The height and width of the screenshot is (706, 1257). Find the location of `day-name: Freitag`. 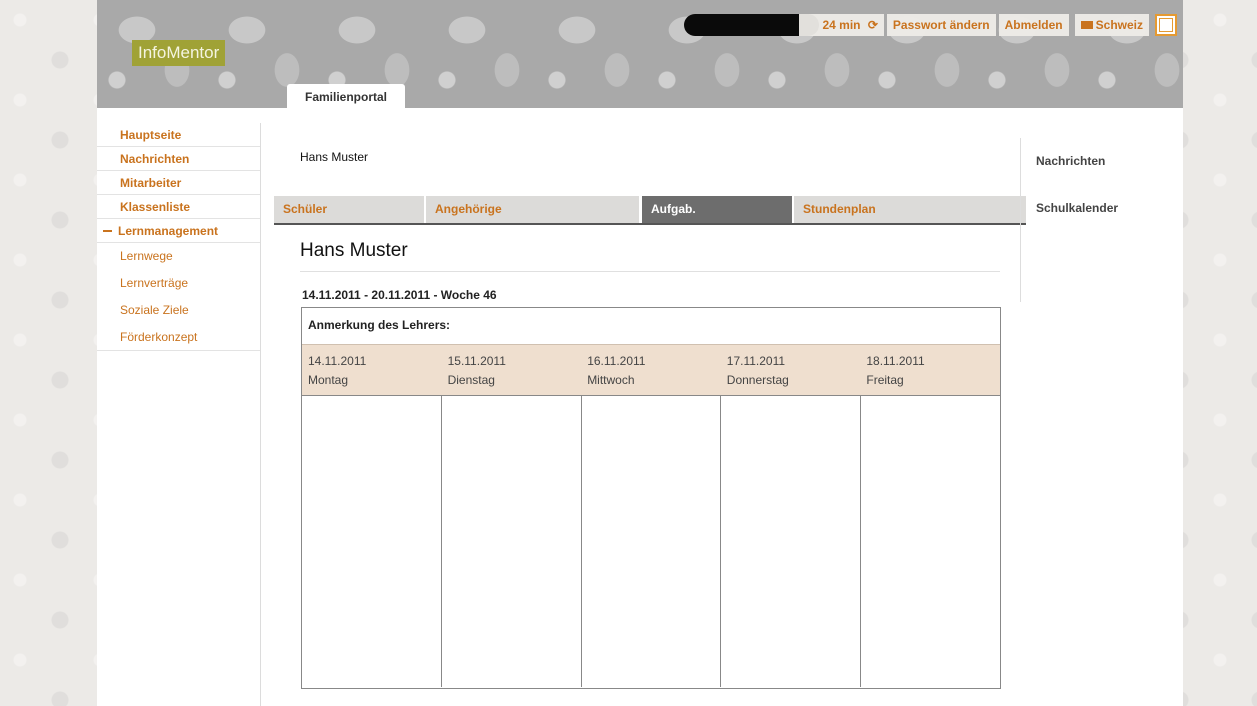

day-name: Freitag is located at coordinates (885, 380).